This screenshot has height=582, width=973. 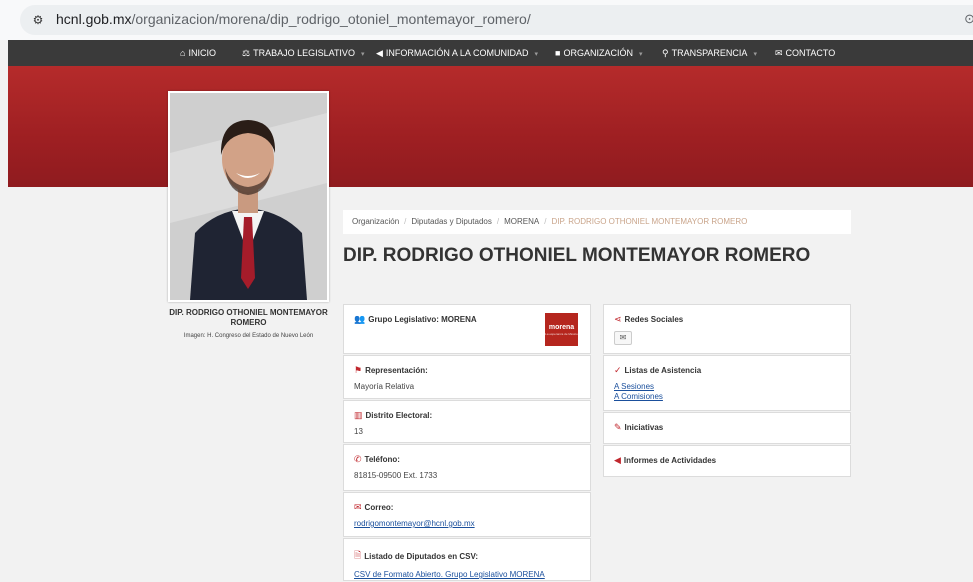 What do you see at coordinates (665, 53) in the screenshot?
I see `search-icon: ⚲` at bounding box center [665, 53].